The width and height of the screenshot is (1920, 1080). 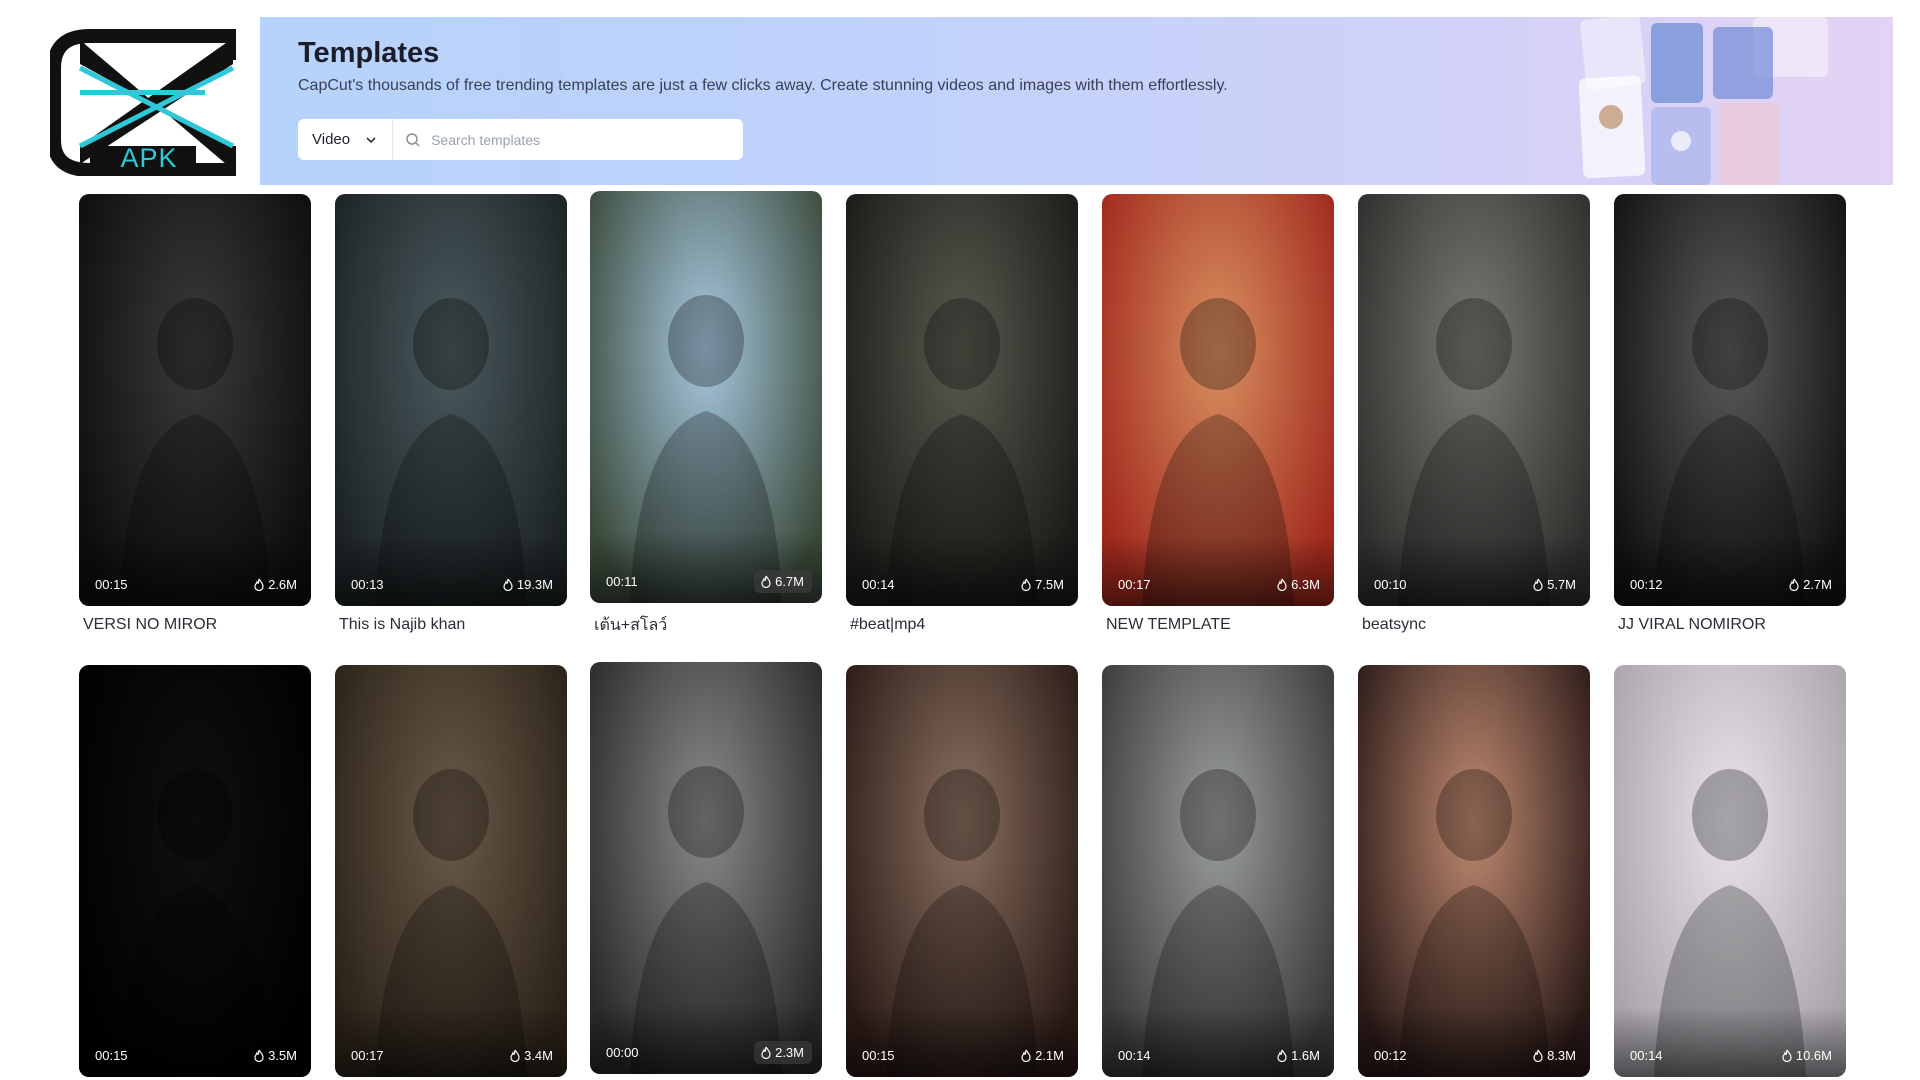 What do you see at coordinates (622, 581) in the screenshot?
I see `template-duration: 00:11` at bounding box center [622, 581].